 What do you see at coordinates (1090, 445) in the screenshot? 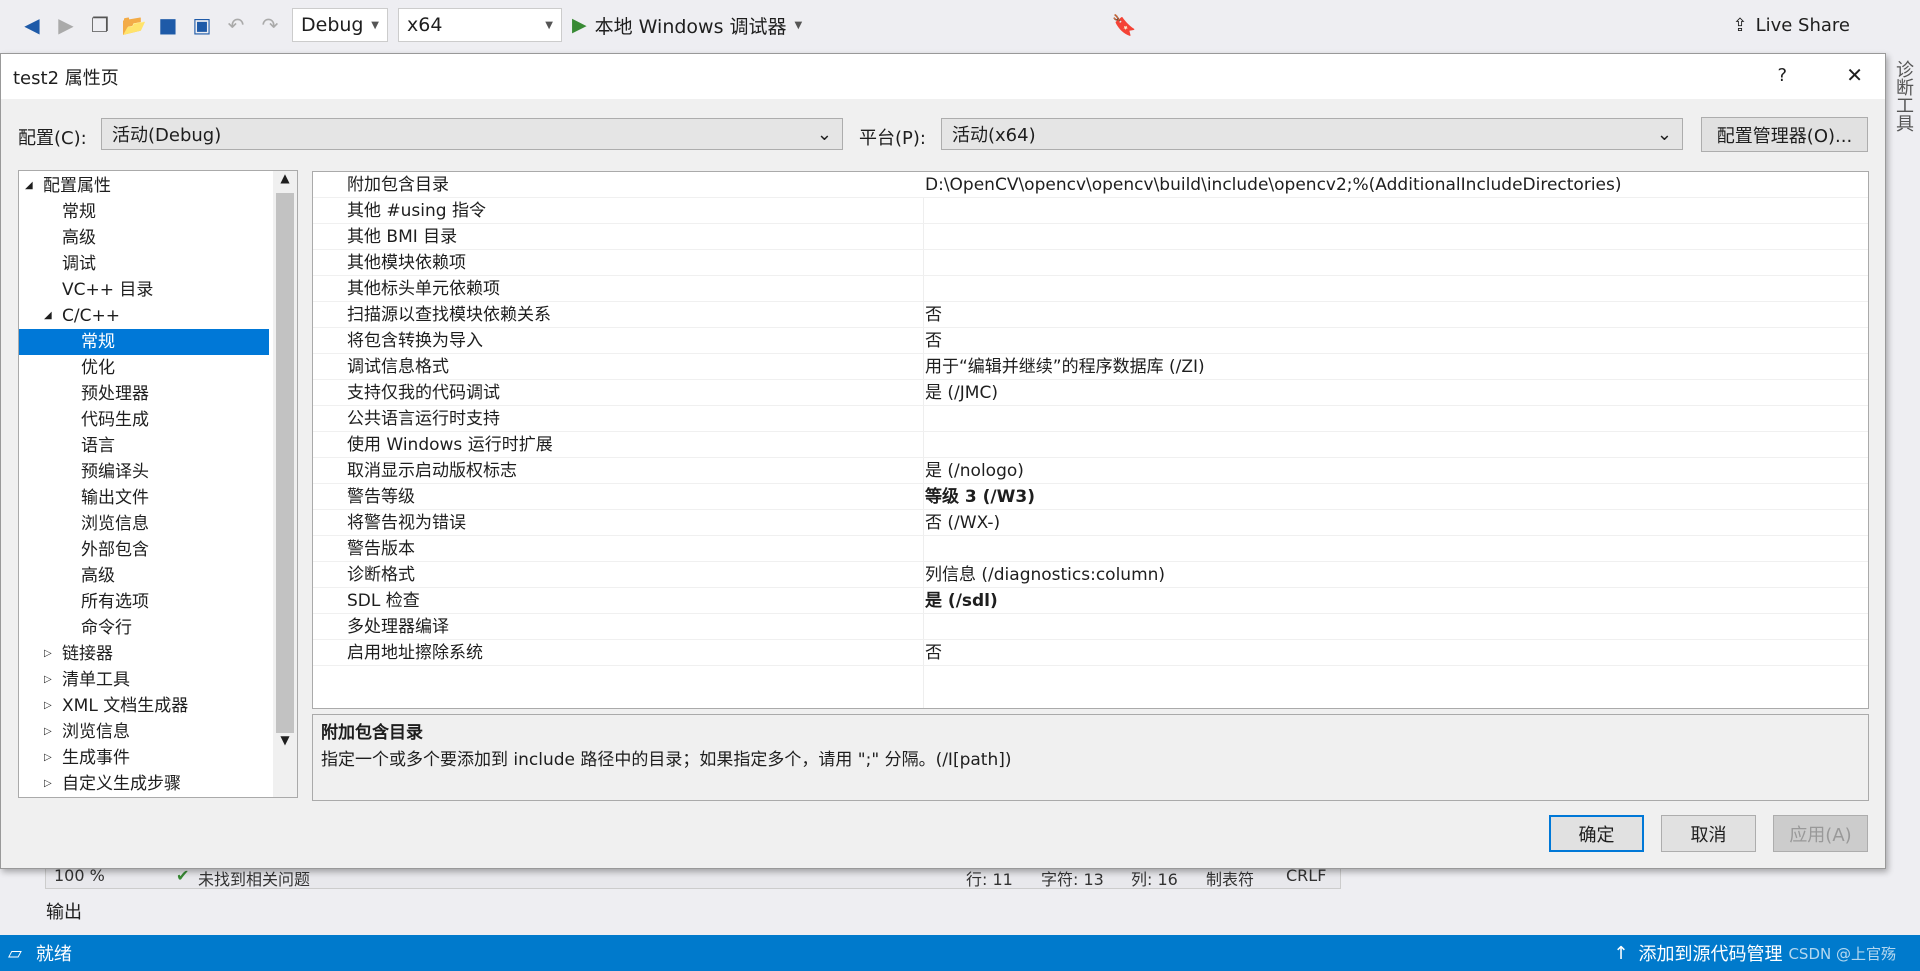
I see `property-row: 使用 Windows 运行时扩展` at bounding box center [1090, 445].